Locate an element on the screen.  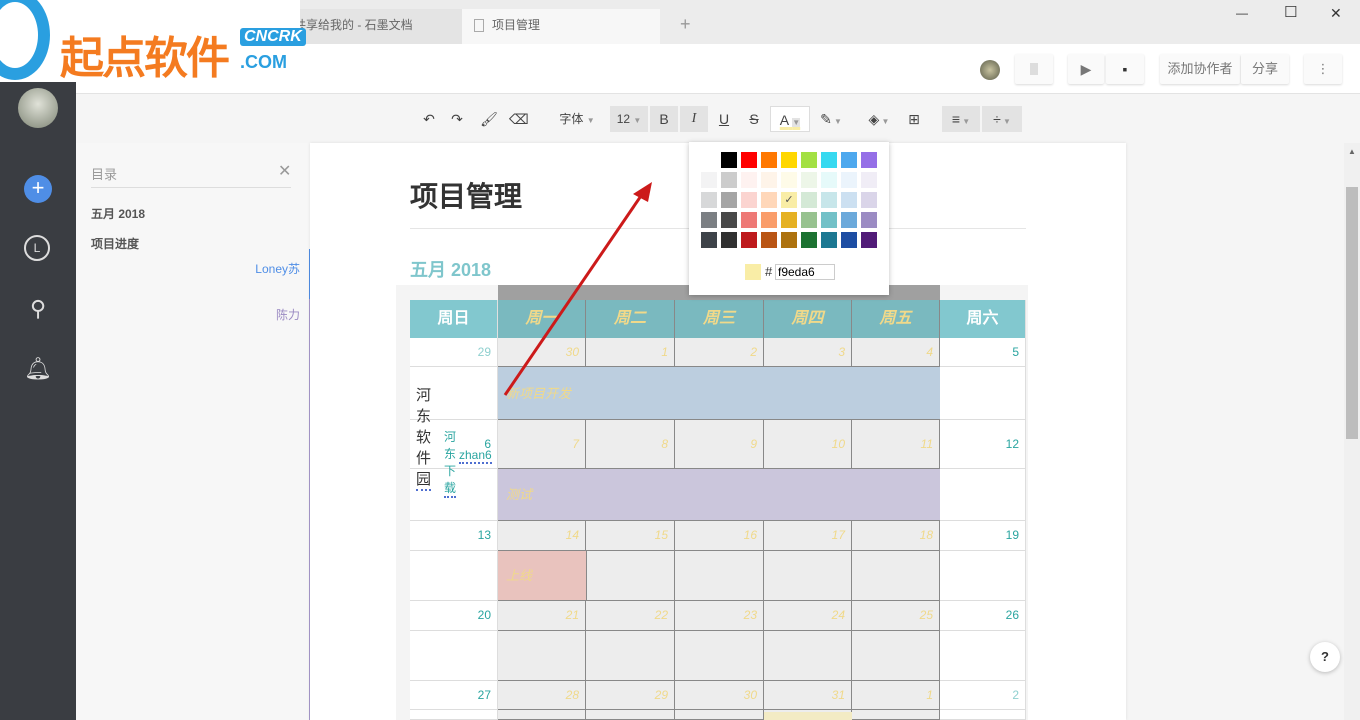
minimize-button: — is located at coordinates (1242, 13).